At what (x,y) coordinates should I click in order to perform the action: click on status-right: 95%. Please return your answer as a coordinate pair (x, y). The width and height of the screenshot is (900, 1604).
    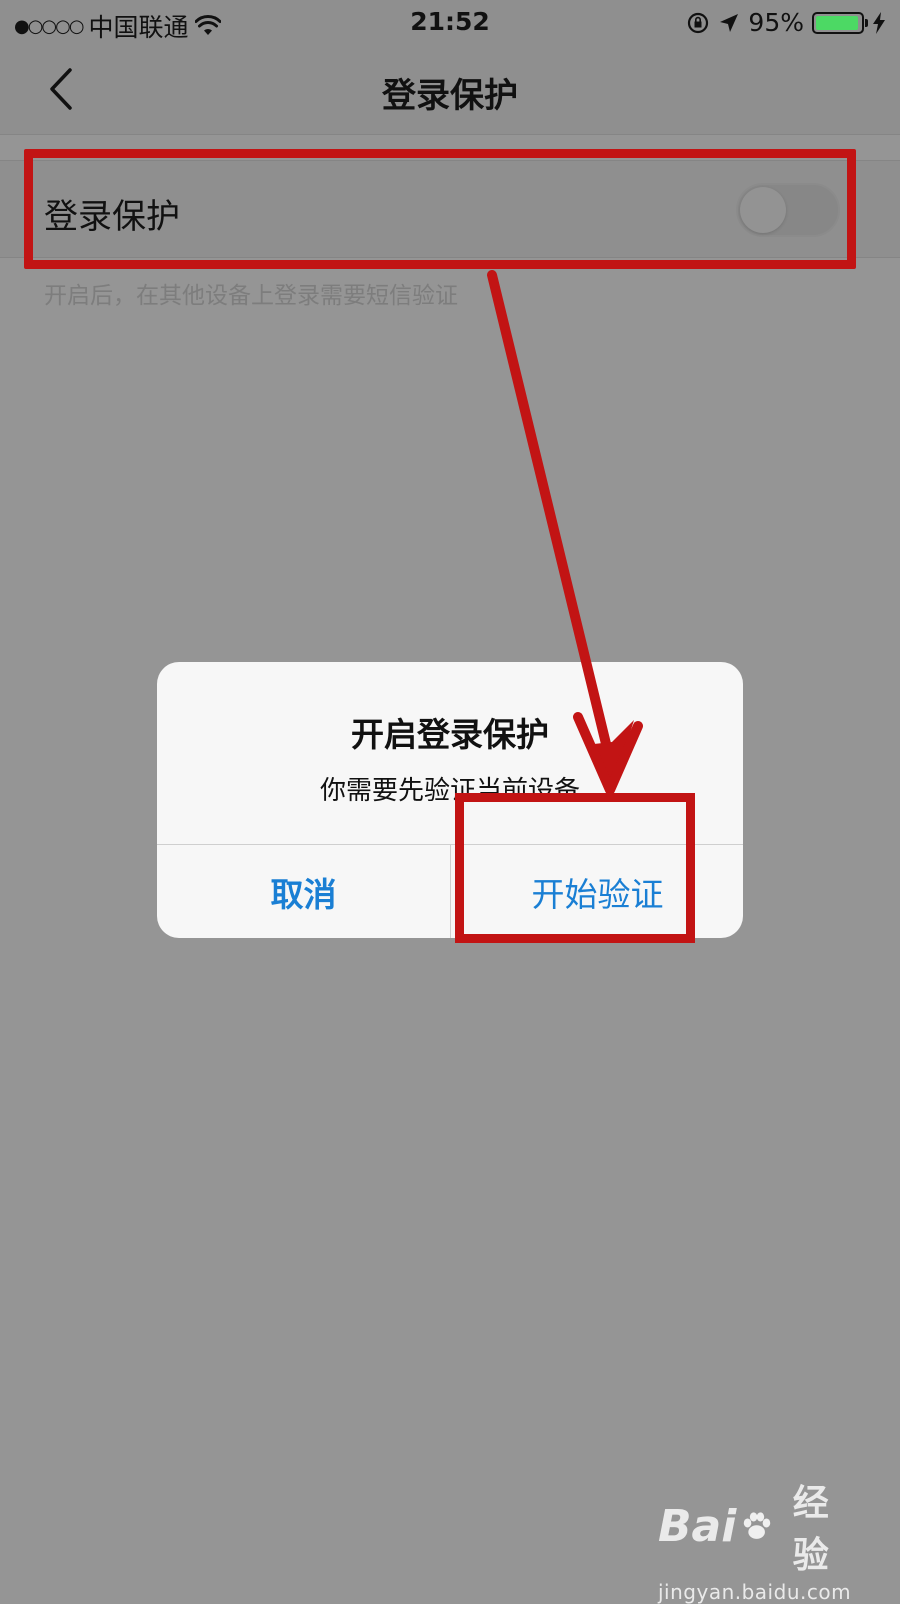
    Looking at the image, I should click on (786, 22).